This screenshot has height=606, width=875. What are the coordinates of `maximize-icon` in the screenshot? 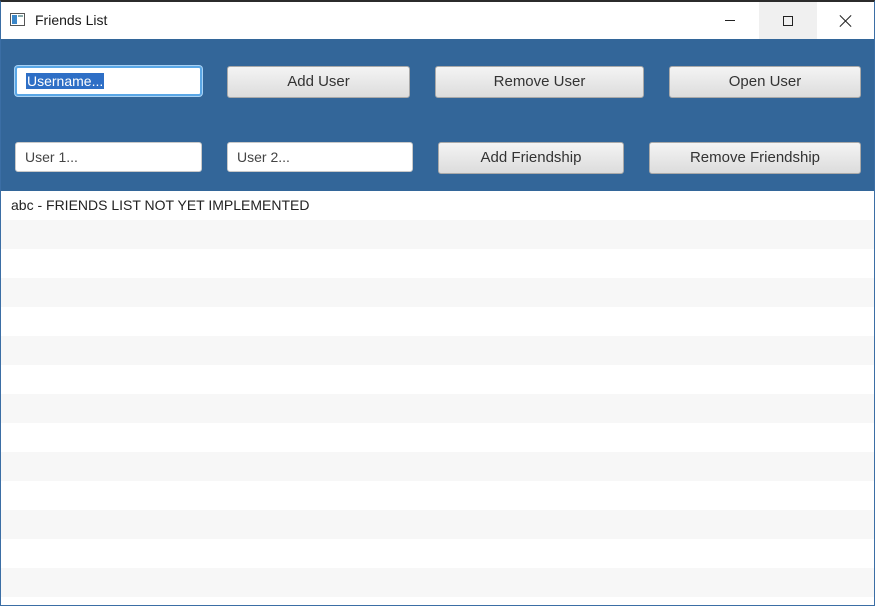 It's located at (788, 20).